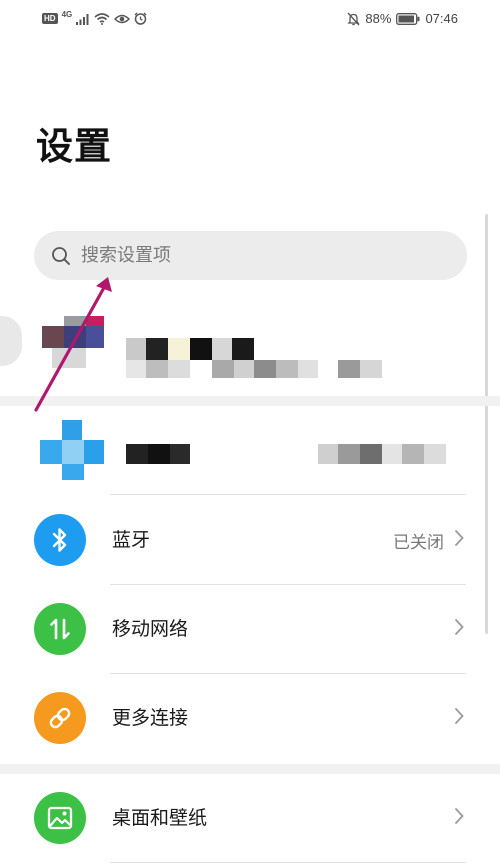 The height and width of the screenshot is (866, 500). I want to click on setting-label-wallpaper: 桌面和壁纸, so click(160, 818).